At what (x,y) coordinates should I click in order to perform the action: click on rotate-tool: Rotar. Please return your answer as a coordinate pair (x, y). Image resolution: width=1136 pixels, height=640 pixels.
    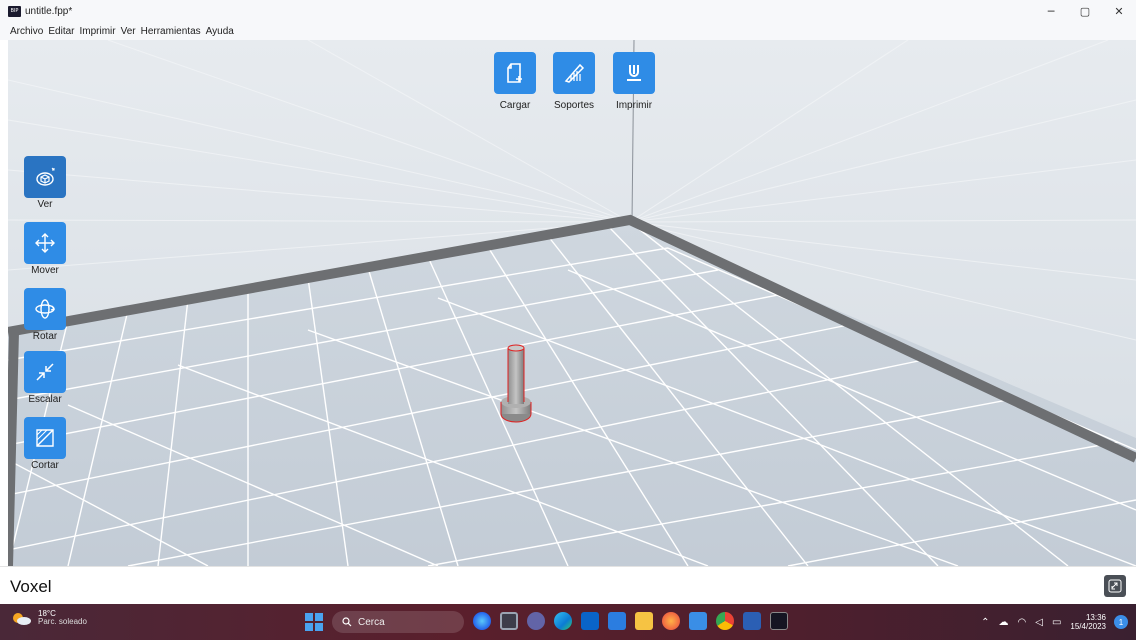
    Looking at the image, I should click on (45, 315).